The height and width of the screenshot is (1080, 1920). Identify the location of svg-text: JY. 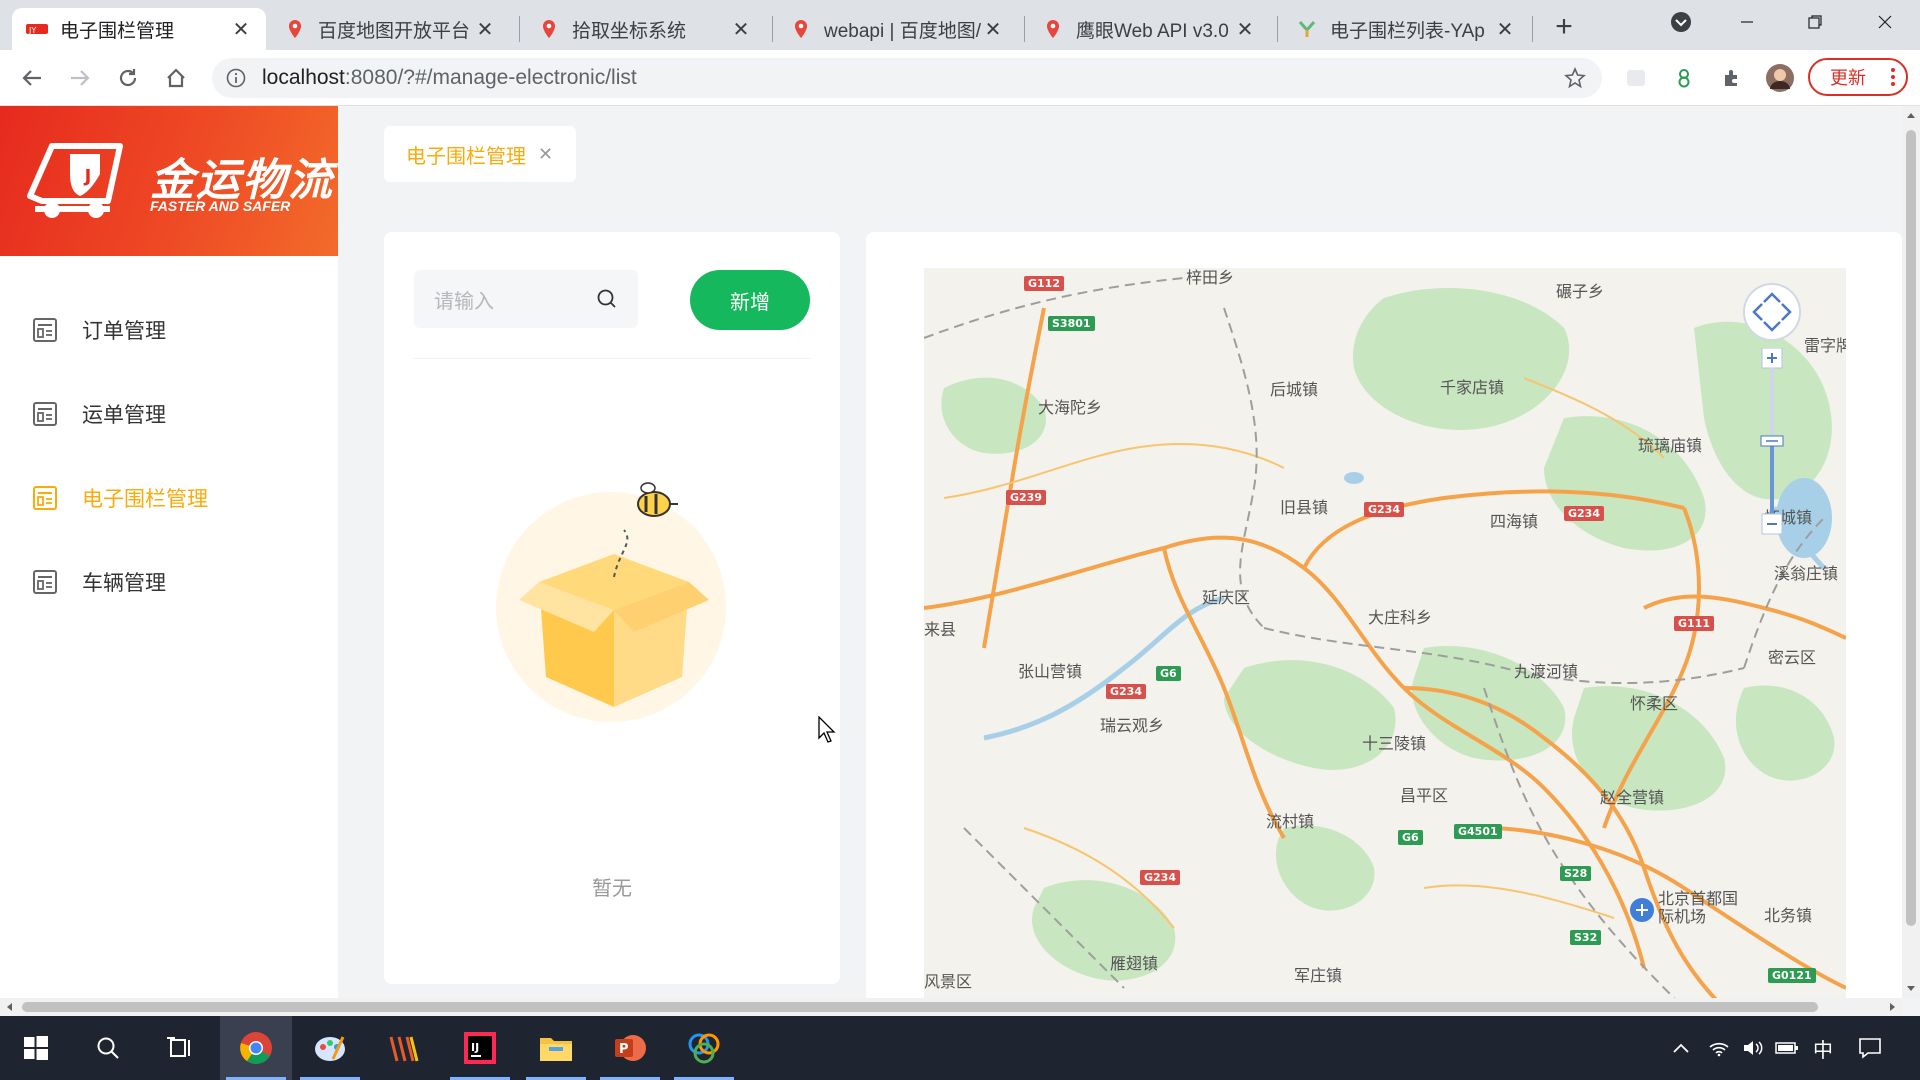
(32, 30).